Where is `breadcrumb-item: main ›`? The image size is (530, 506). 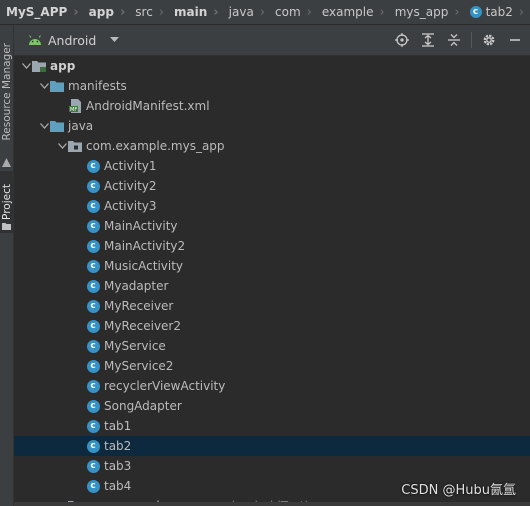 breadcrumb-item: main › is located at coordinates (195, 12).